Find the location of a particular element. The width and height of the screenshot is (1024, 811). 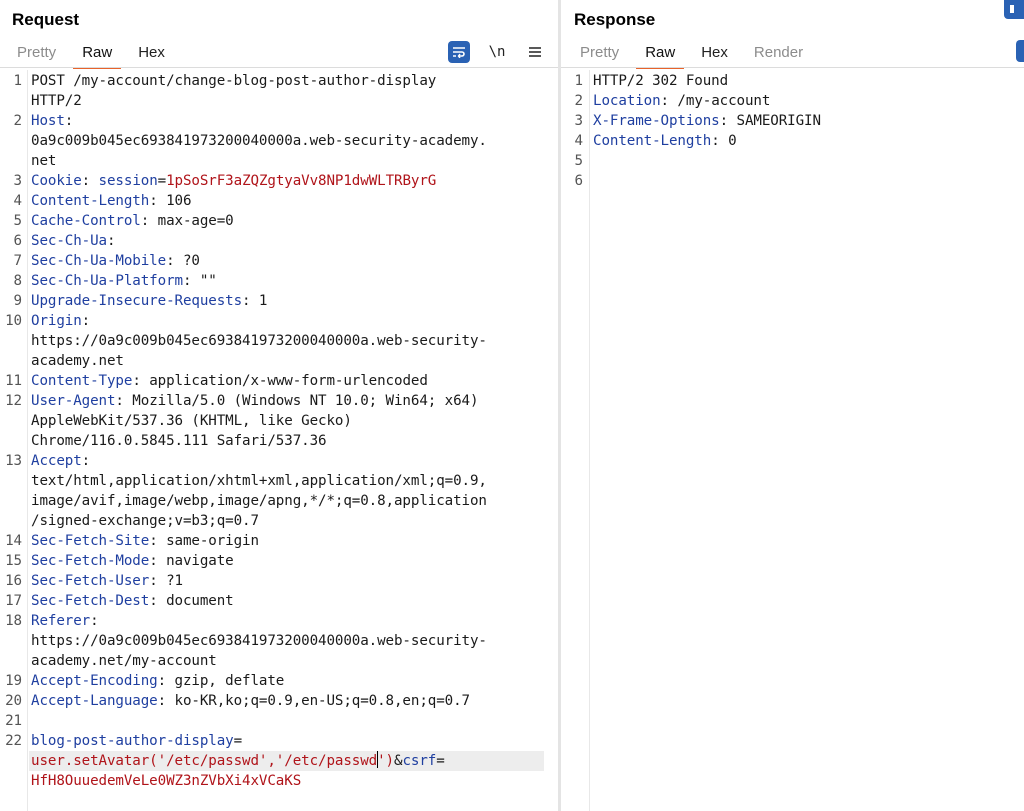

wrap-lines-icon is located at coordinates (459, 52).